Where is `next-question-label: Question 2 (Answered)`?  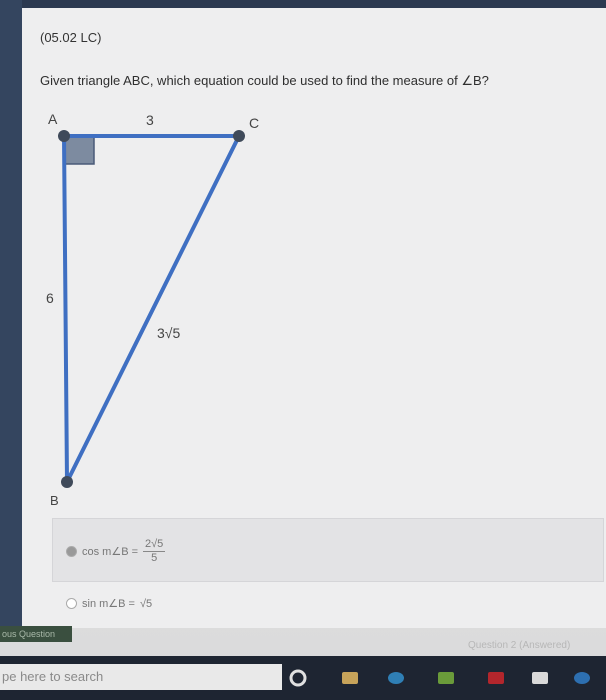 next-question-label: Question 2 (Answered) is located at coordinates (519, 645).